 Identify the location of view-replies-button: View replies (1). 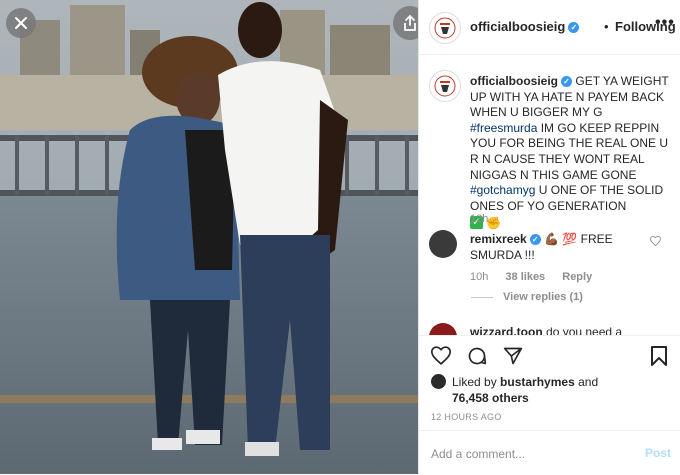
(543, 297).